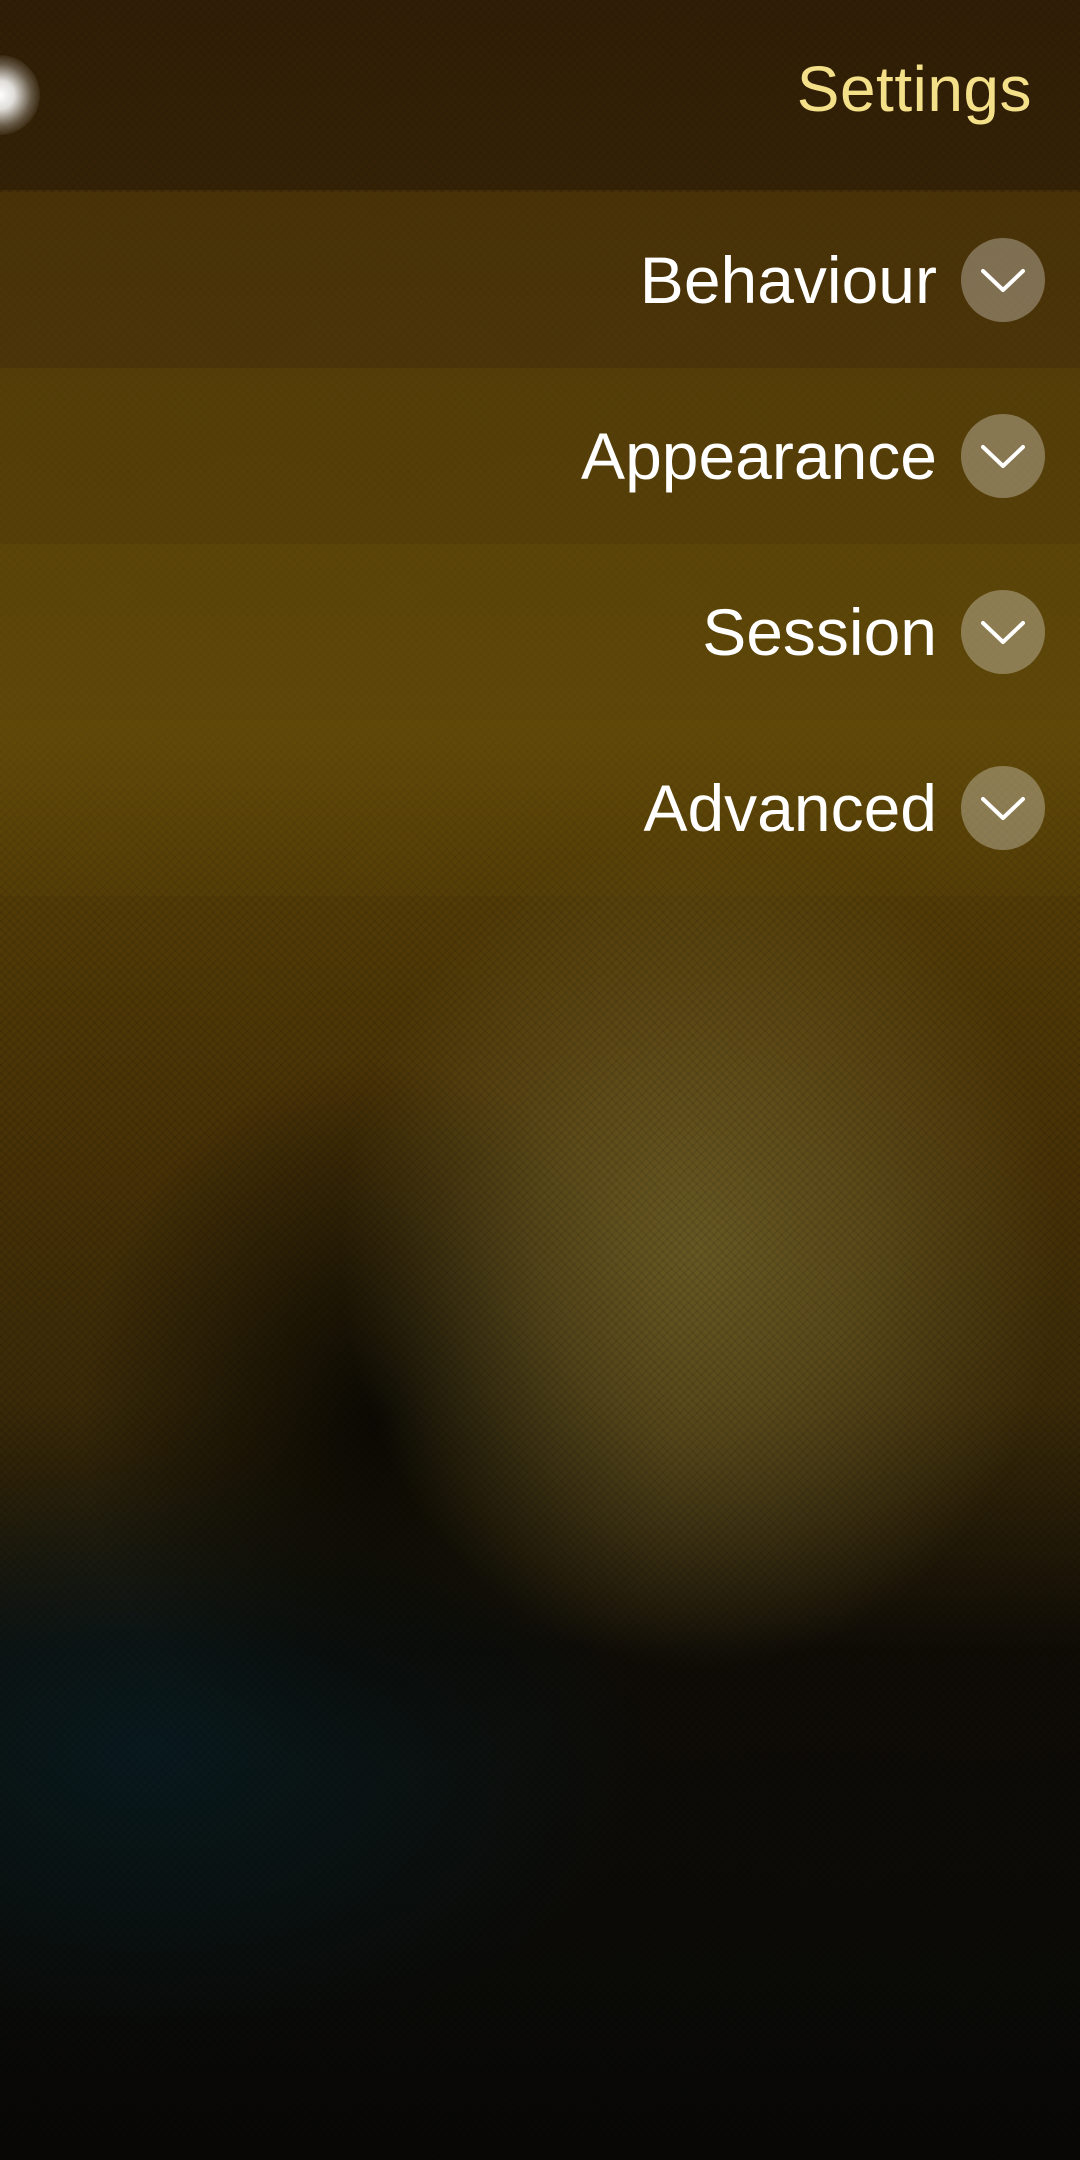  Describe the element at coordinates (540, 632) in the screenshot. I see `section-session: Session` at that location.